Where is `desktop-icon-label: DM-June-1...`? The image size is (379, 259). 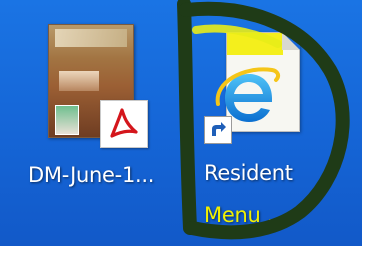 desktop-icon-label: DM-June-1... is located at coordinates (91, 175).